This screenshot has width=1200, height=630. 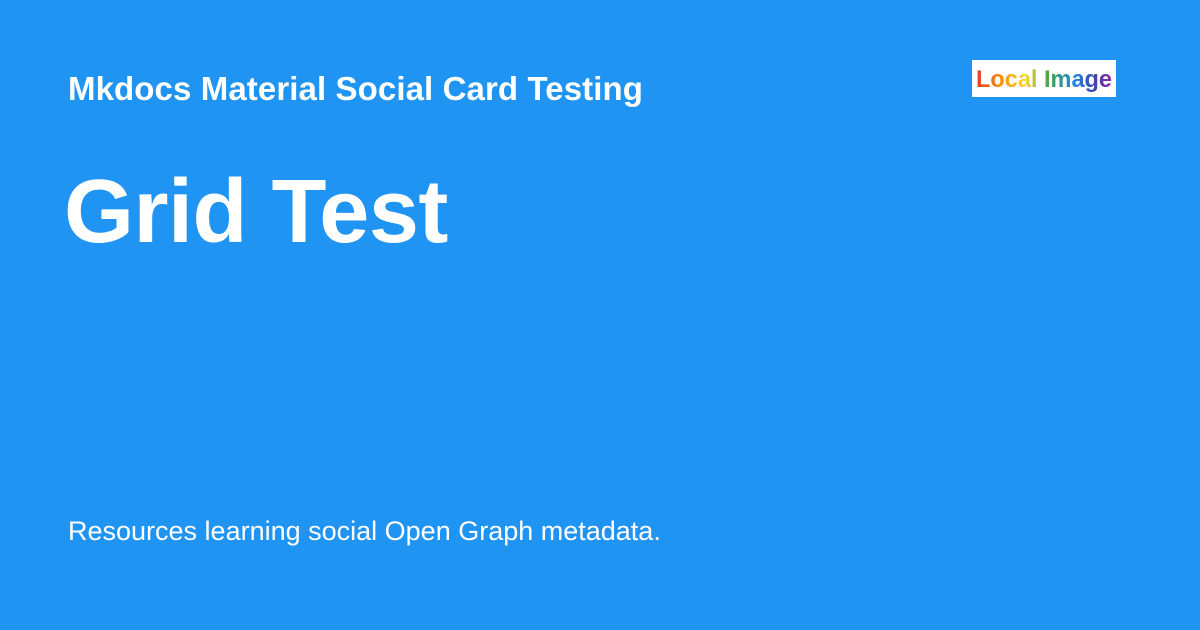 I want to click on logo-text: Local Image, so click(x=1044, y=79).